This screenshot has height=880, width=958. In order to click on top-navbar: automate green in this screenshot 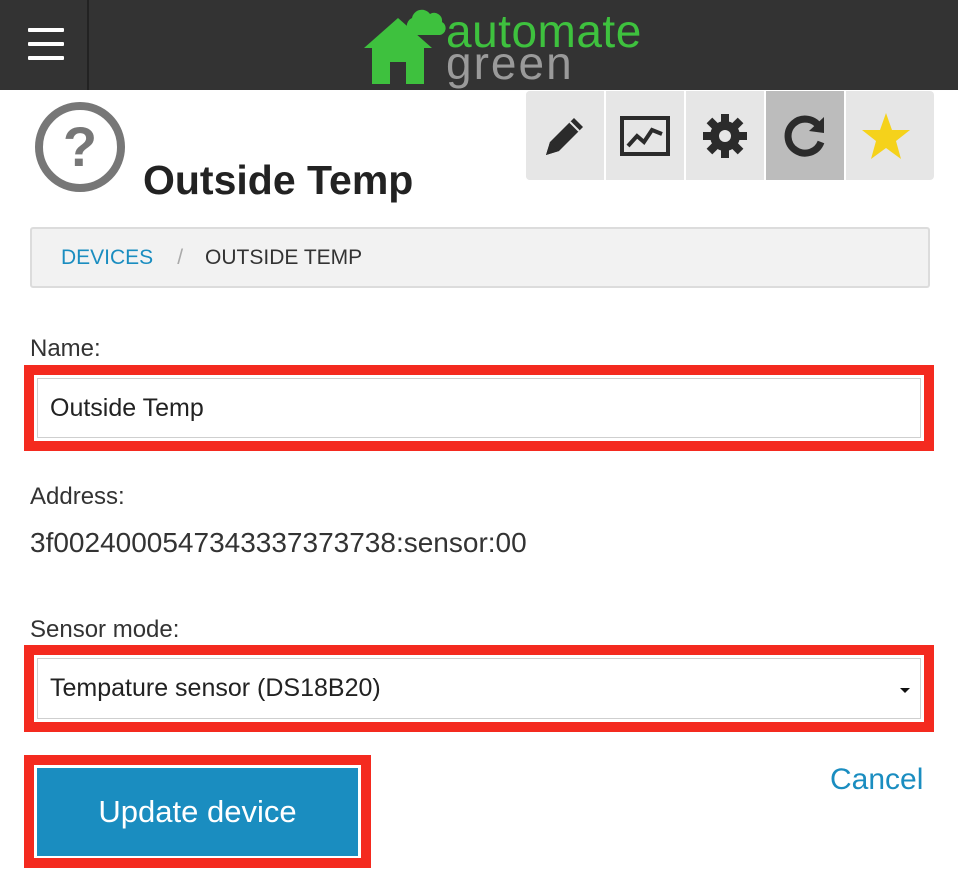, I will do `click(479, 45)`.